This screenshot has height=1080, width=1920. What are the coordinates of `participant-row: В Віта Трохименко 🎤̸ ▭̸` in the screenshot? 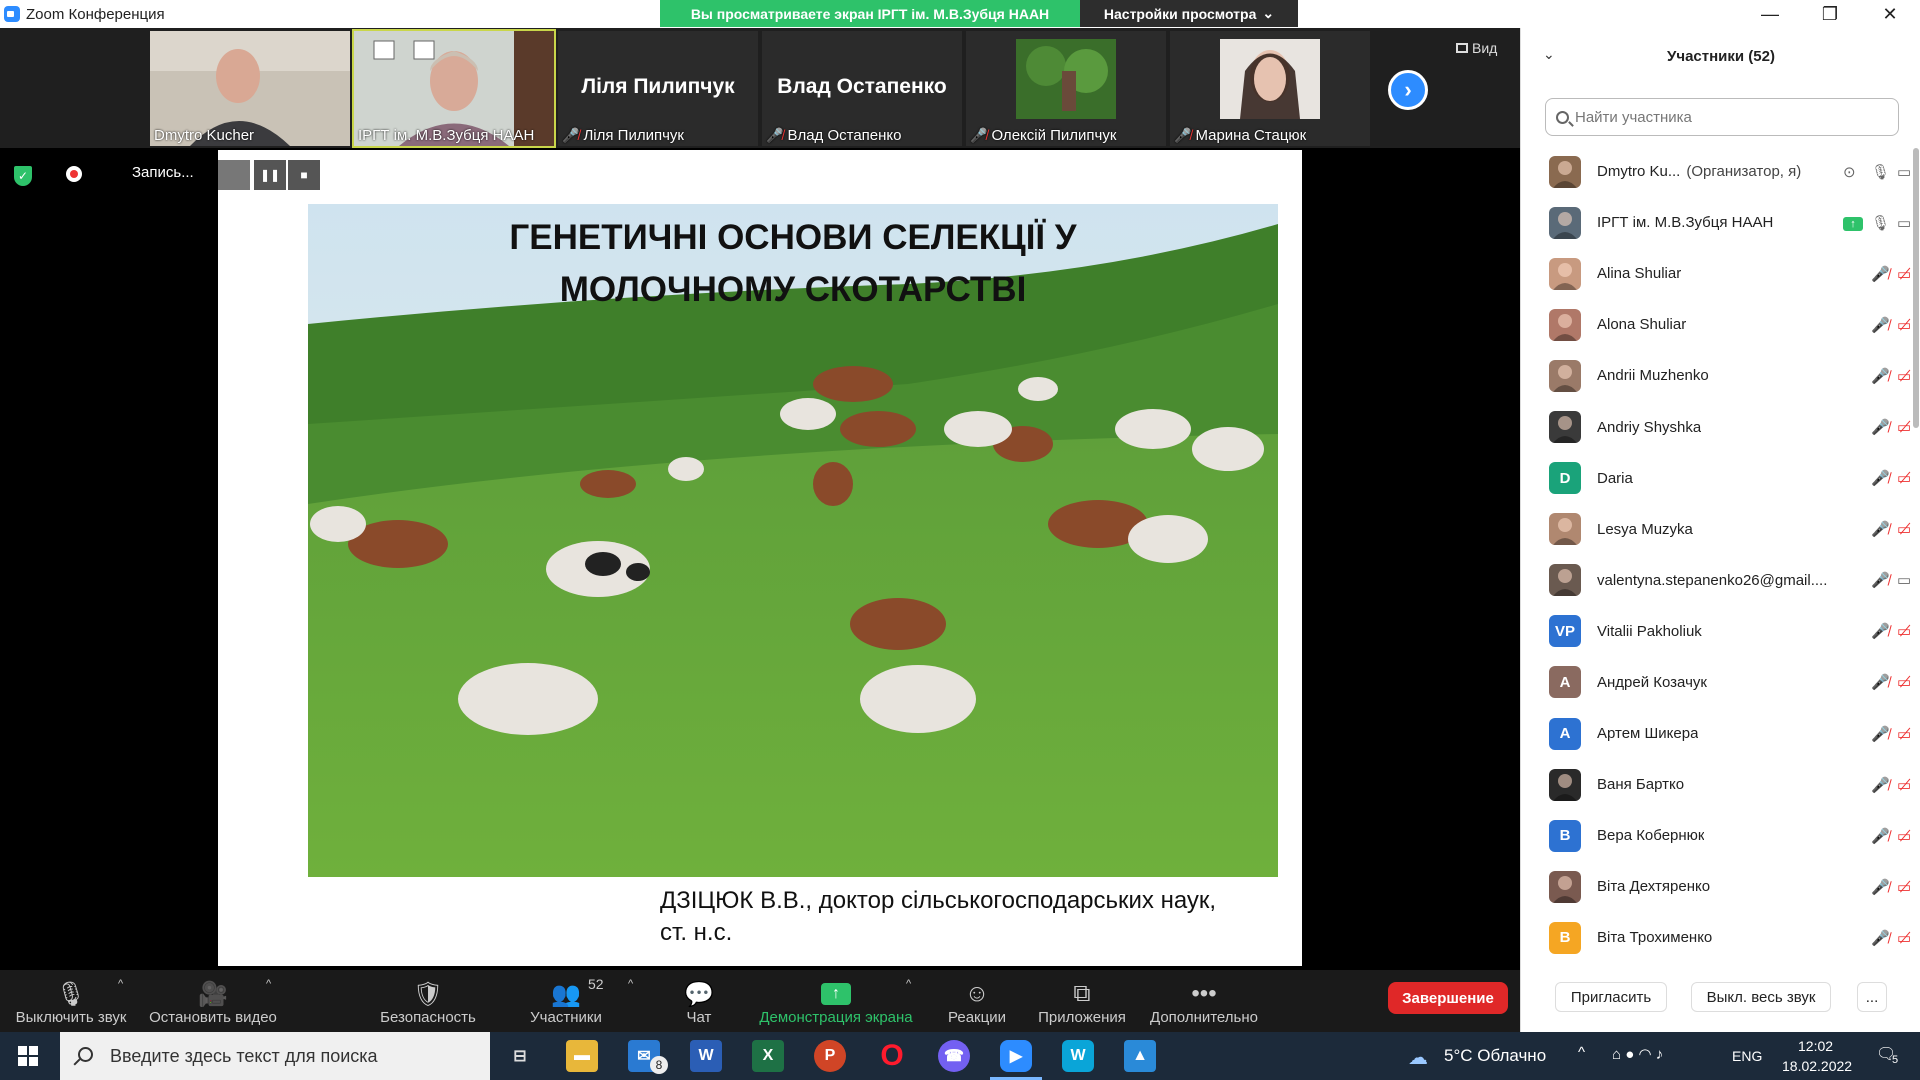 It's located at (1716, 937).